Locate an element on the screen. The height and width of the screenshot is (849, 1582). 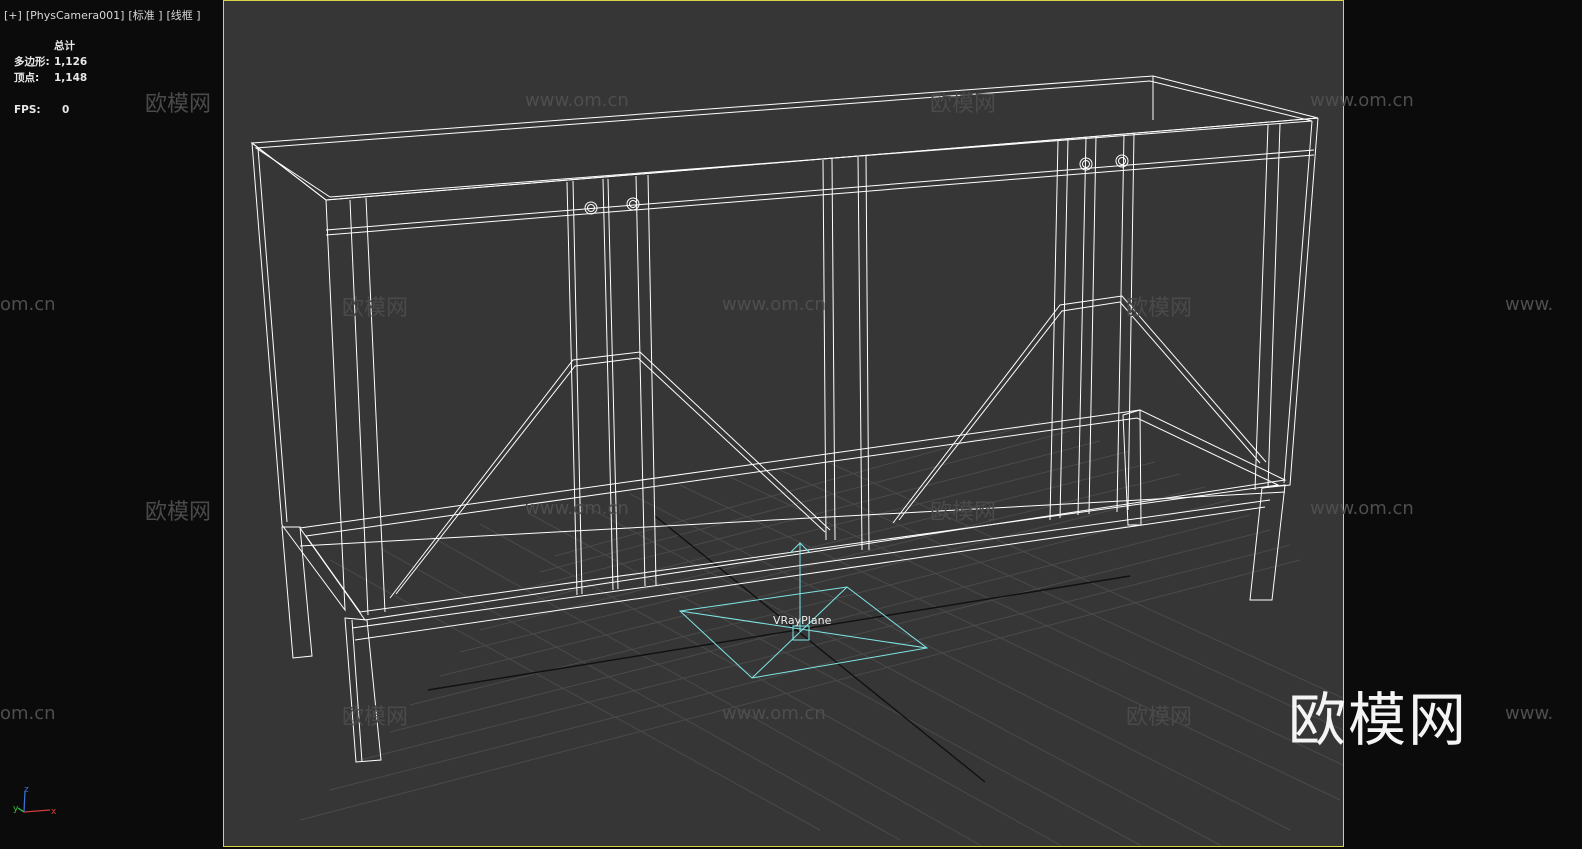
scene-statistics: 总计 多边形: 1,126 顶点: 1,148 FPS: 0 is located at coordinates (50, 78).